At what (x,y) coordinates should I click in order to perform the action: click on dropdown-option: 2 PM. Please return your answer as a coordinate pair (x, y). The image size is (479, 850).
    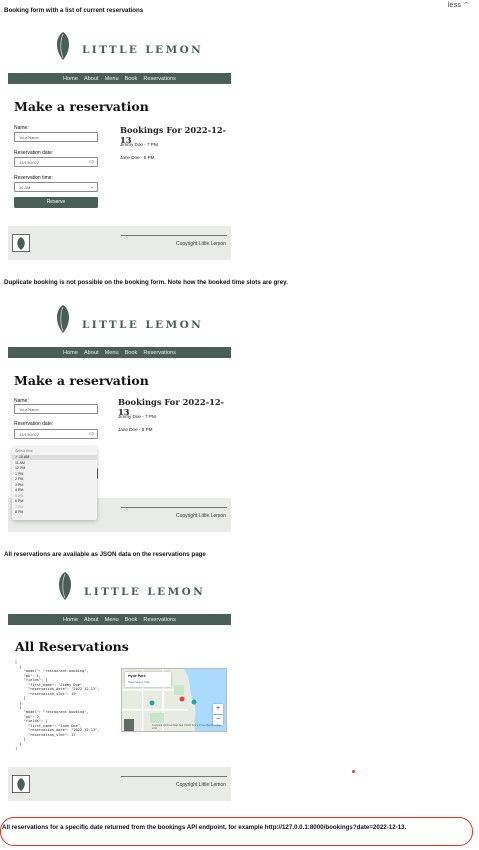
    Looking at the image, I should click on (19, 479).